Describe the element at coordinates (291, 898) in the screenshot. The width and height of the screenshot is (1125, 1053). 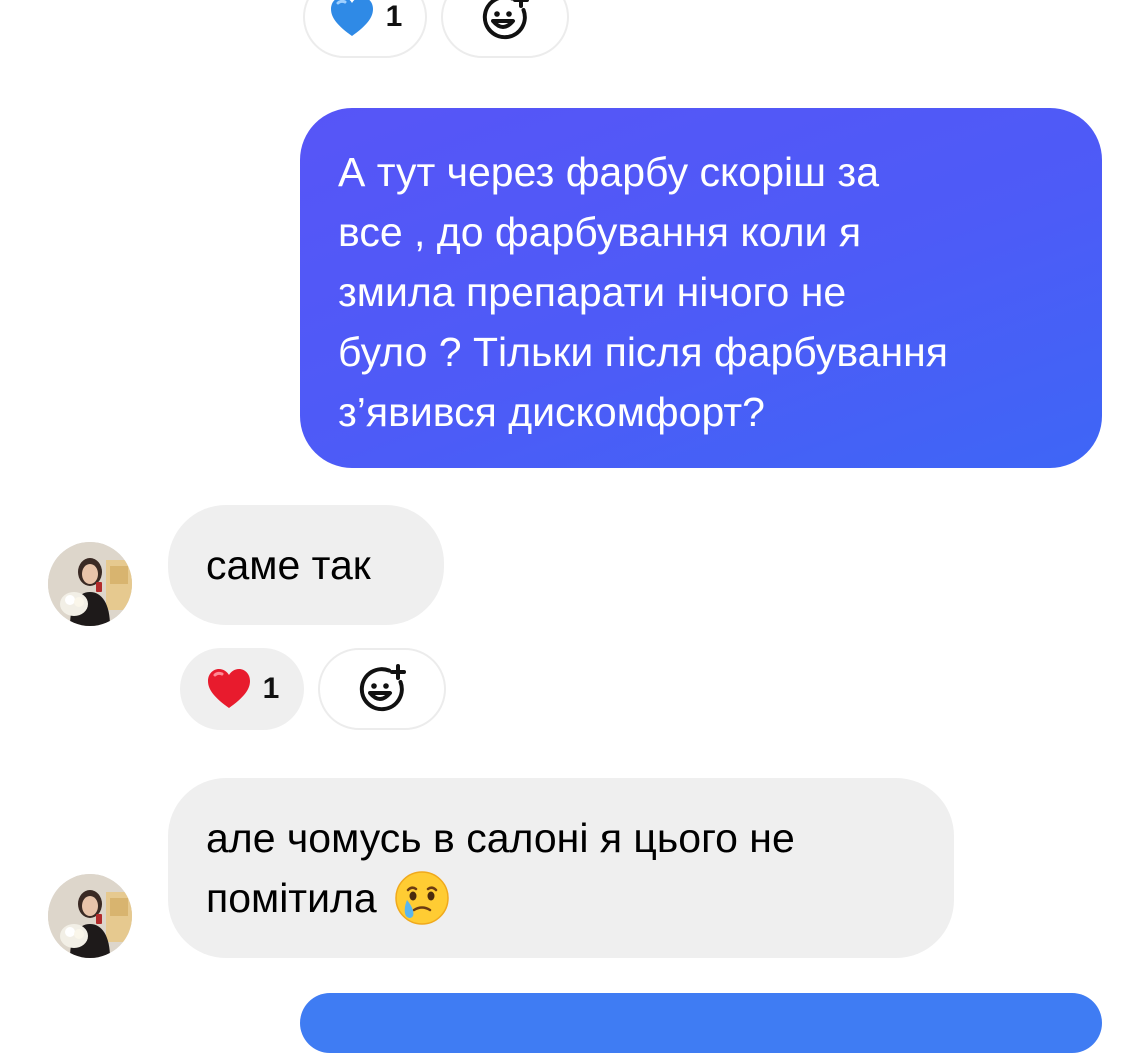
I see `message-line: помітила` at that location.